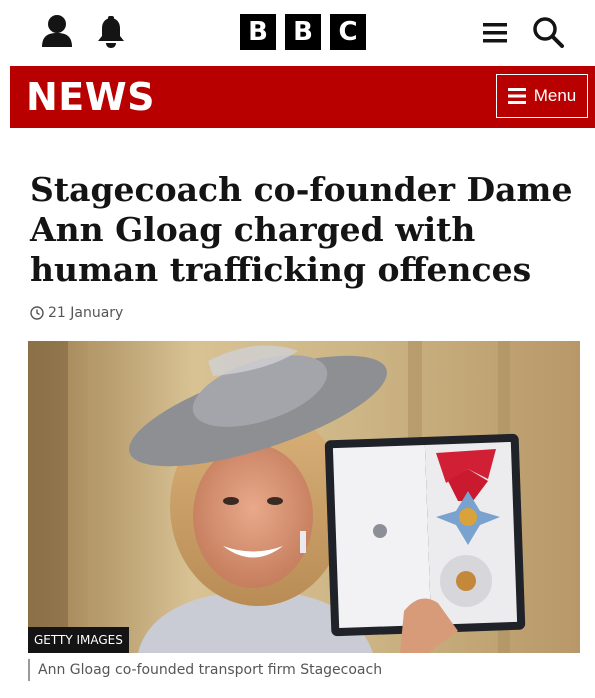 The width and height of the screenshot is (595, 698). Describe the element at coordinates (548, 32) in the screenshot. I see `search-icon` at that location.